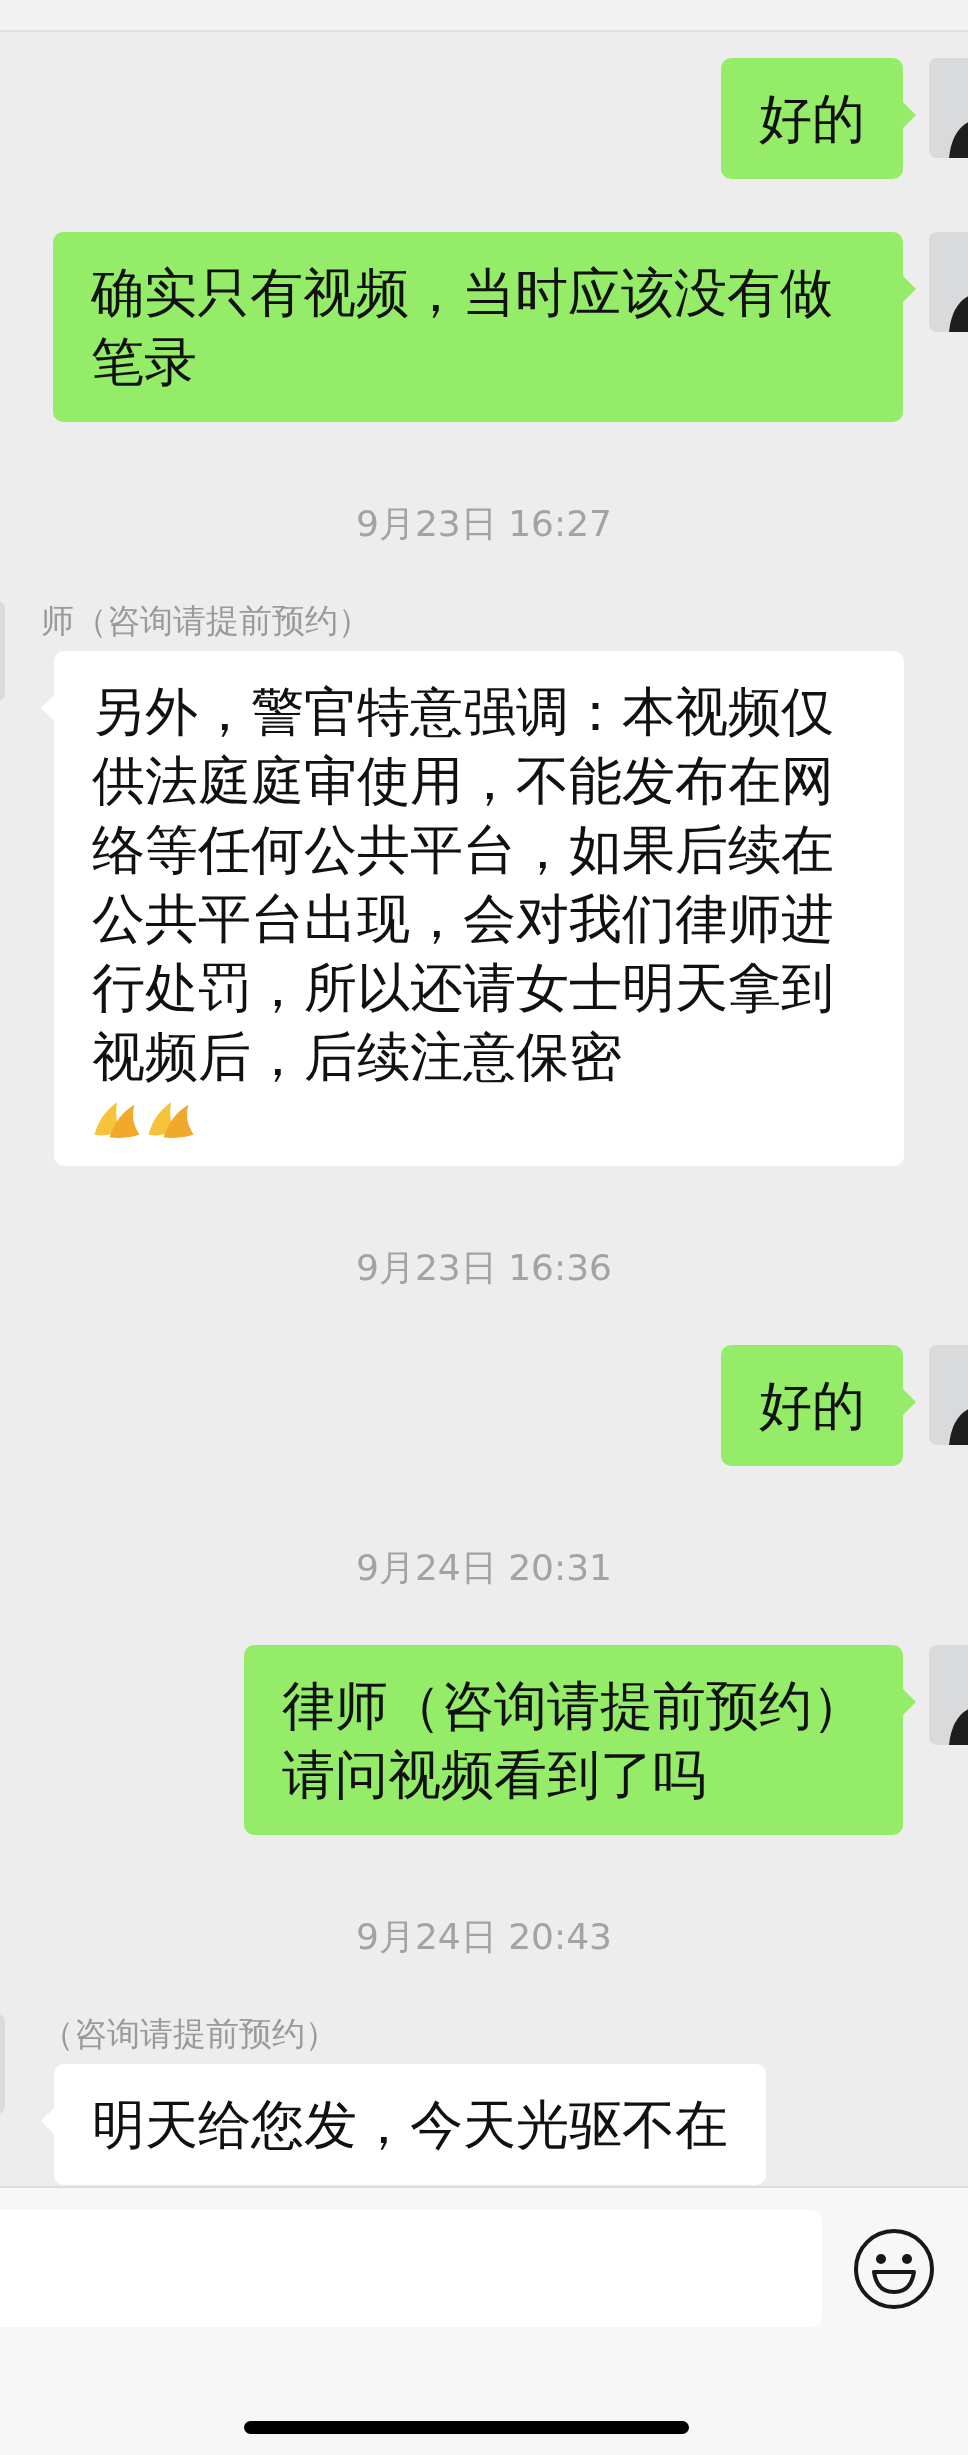  Describe the element at coordinates (573, 1706) in the screenshot. I see `message-text: 律师（咨询请提前预约）` at that location.